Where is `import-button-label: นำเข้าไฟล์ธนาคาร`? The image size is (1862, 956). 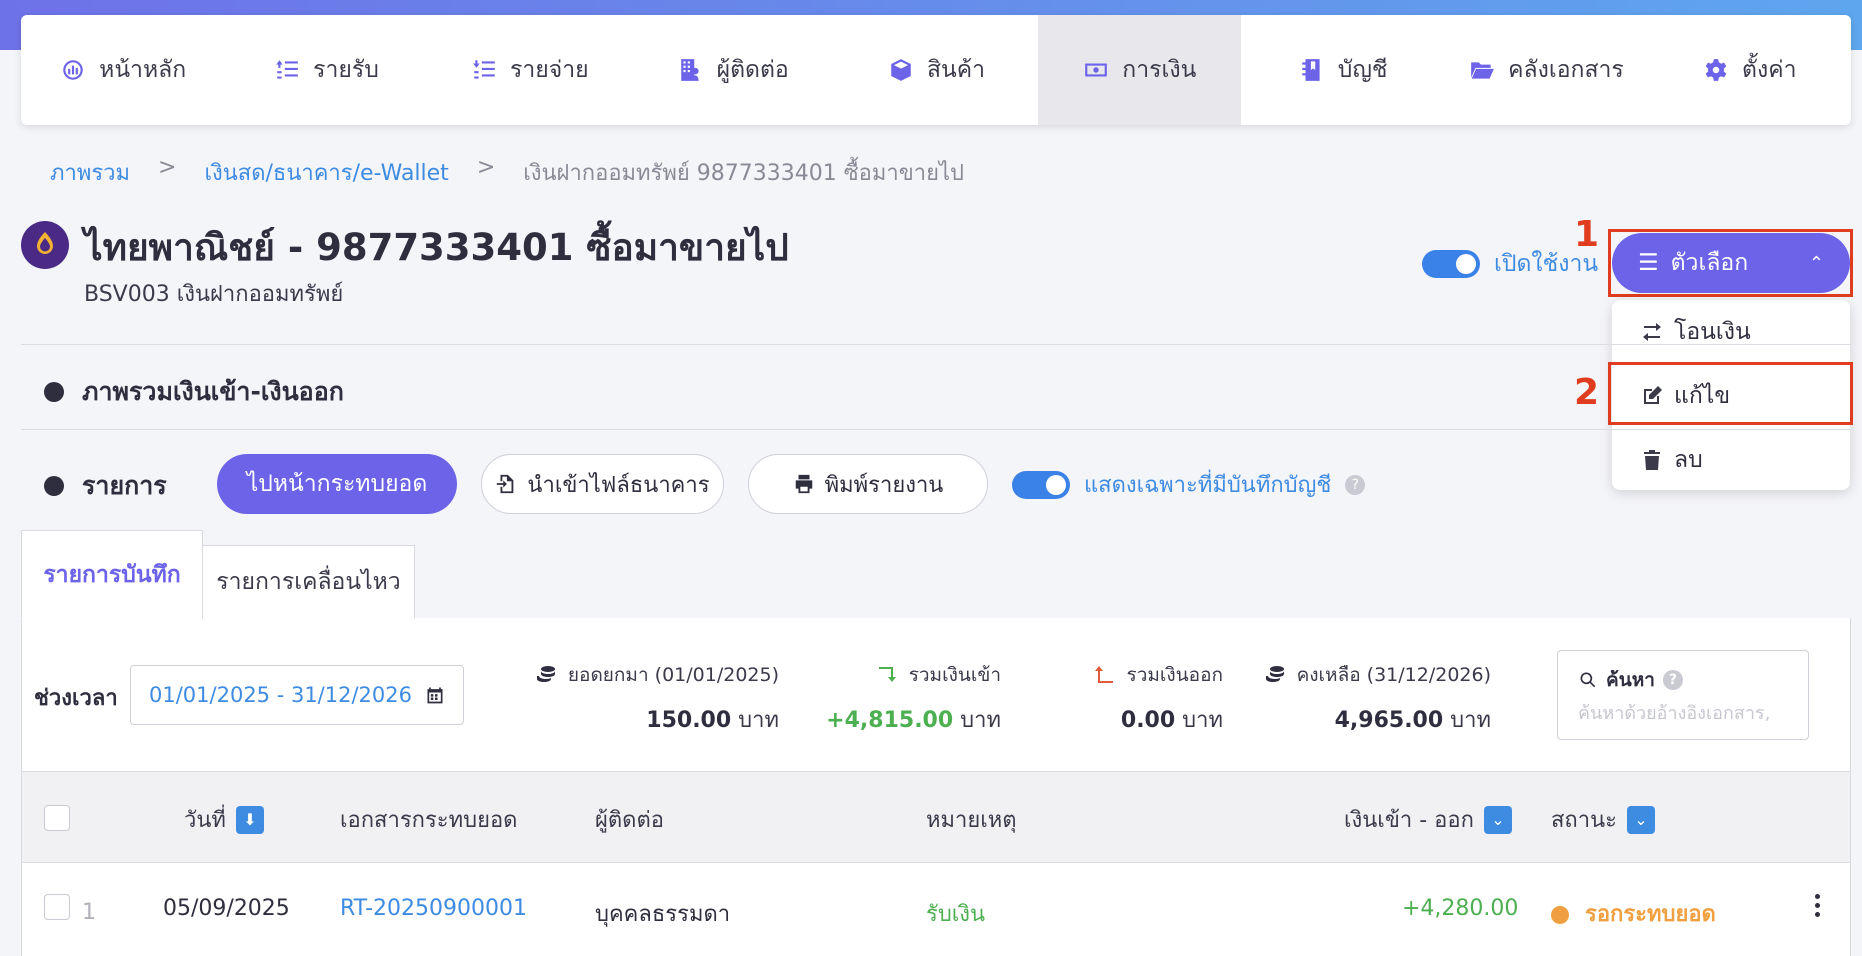
import-button-label: นำเข้าไฟล์ธนาคาร is located at coordinates (618, 485).